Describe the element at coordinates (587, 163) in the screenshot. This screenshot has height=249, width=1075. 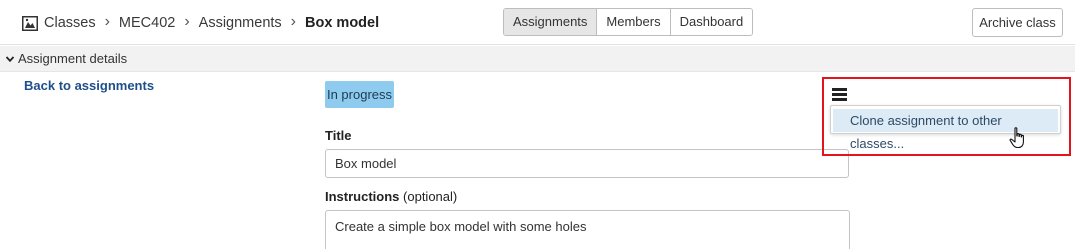
I see `title-input` at that location.